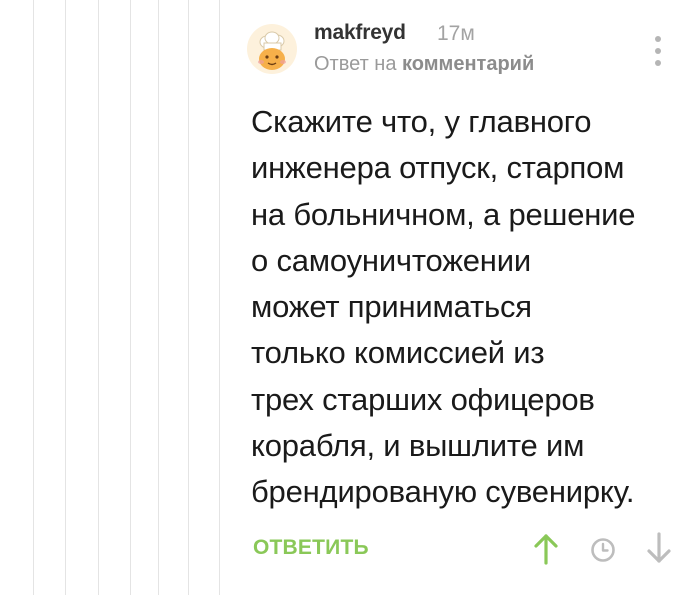 The width and height of the screenshot is (700, 595). What do you see at coordinates (391, 307) in the screenshot?
I see `comment-body-line: может приниматься` at bounding box center [391, 307].